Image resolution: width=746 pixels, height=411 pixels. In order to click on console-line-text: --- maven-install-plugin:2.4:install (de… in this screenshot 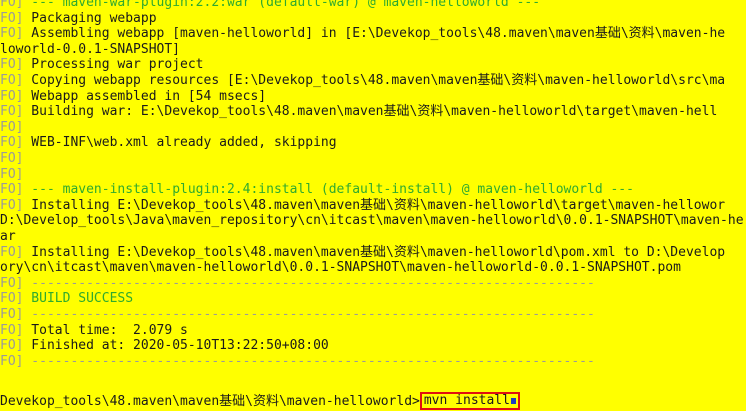, I will do `click(328, 190)`.